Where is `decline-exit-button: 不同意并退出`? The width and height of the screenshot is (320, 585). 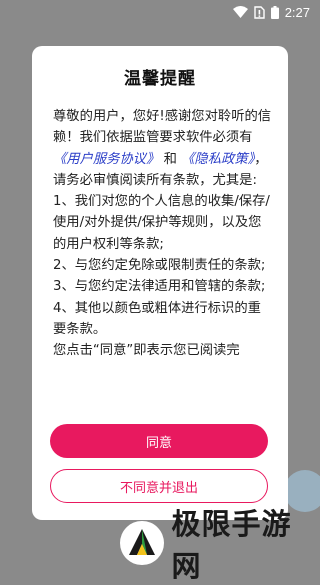 decline-exit-button: 不同意并退出 is located at coordinates (159, 486).